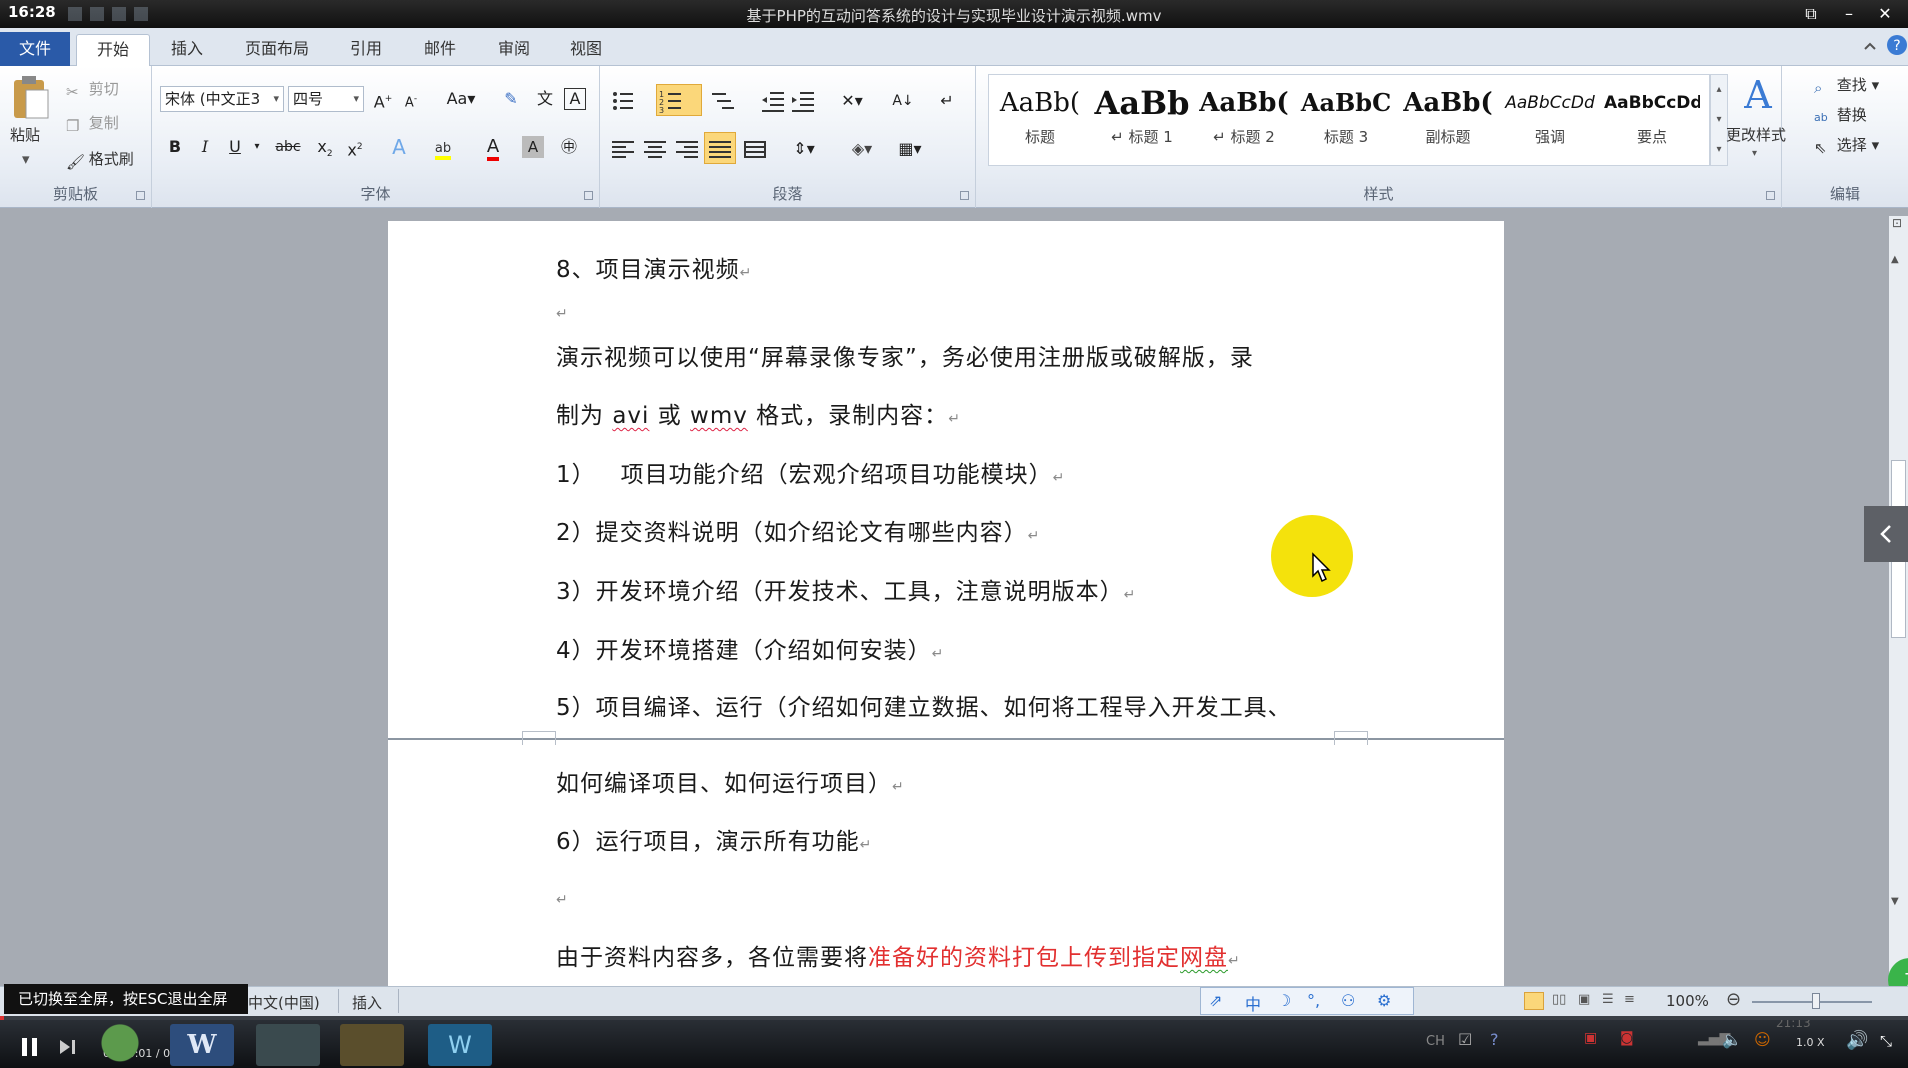  Describe the element at coordinates (1754, 153) in the screenshot. I see `change-styles-dropdown-icon: ▾` at that location.